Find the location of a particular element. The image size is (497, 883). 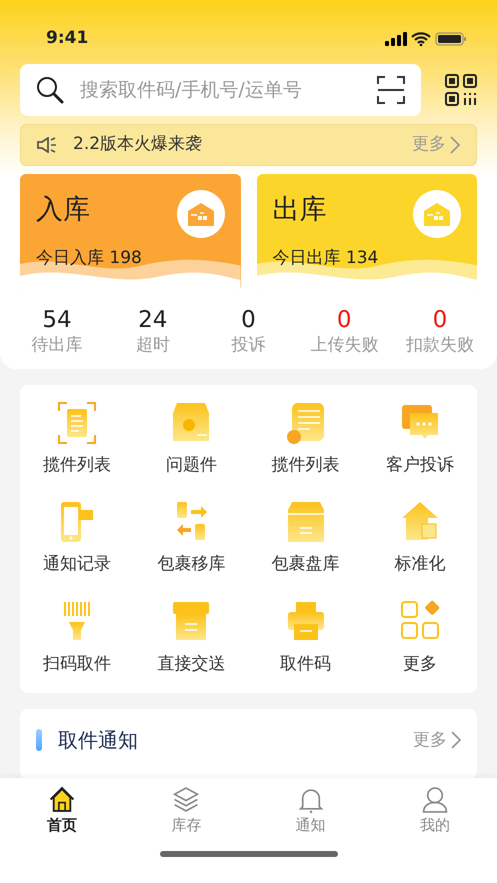

tool-item: 客户投诉 is located at coordinates (419, 439).